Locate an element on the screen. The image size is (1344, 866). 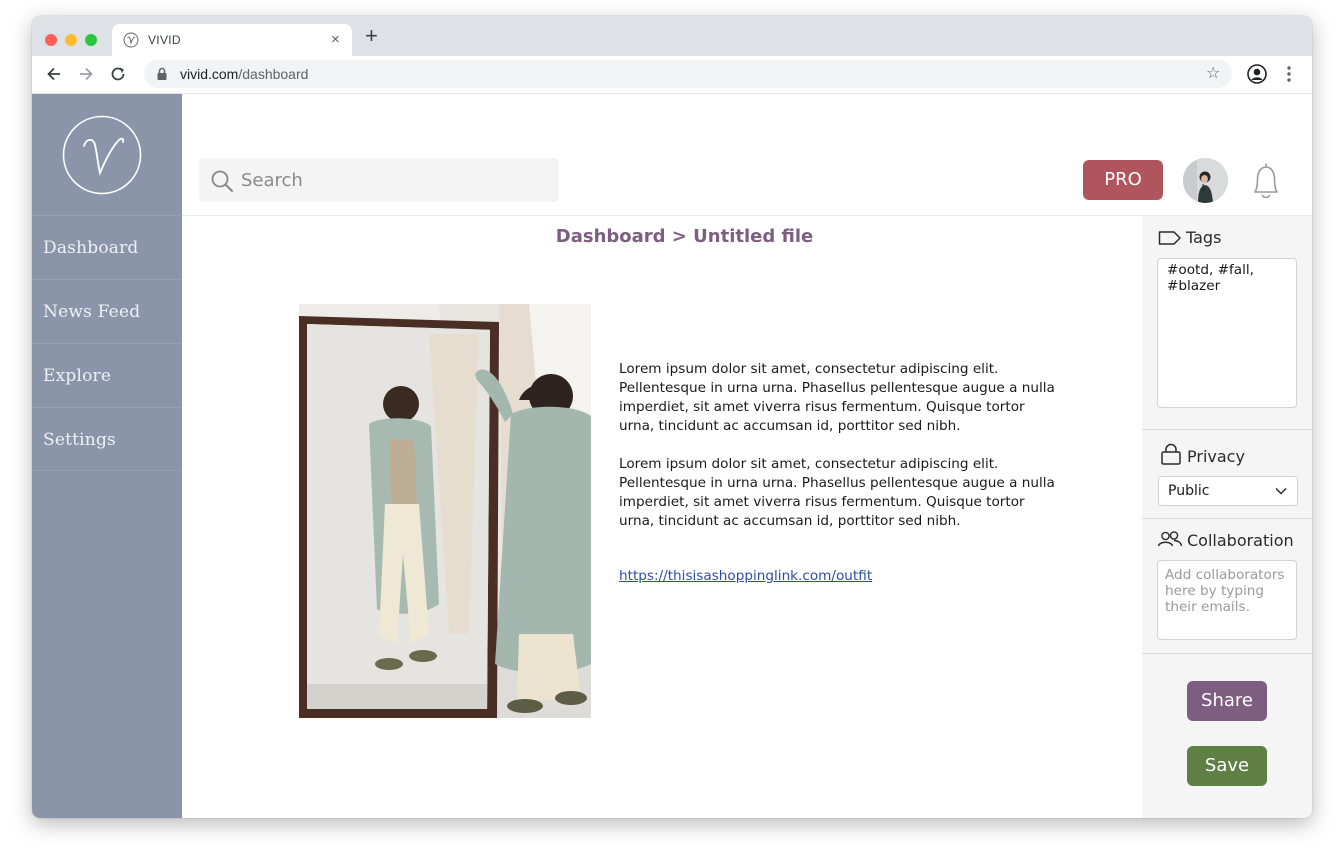
tab-strip: VIVID × + is located at coordinates (672, 36).